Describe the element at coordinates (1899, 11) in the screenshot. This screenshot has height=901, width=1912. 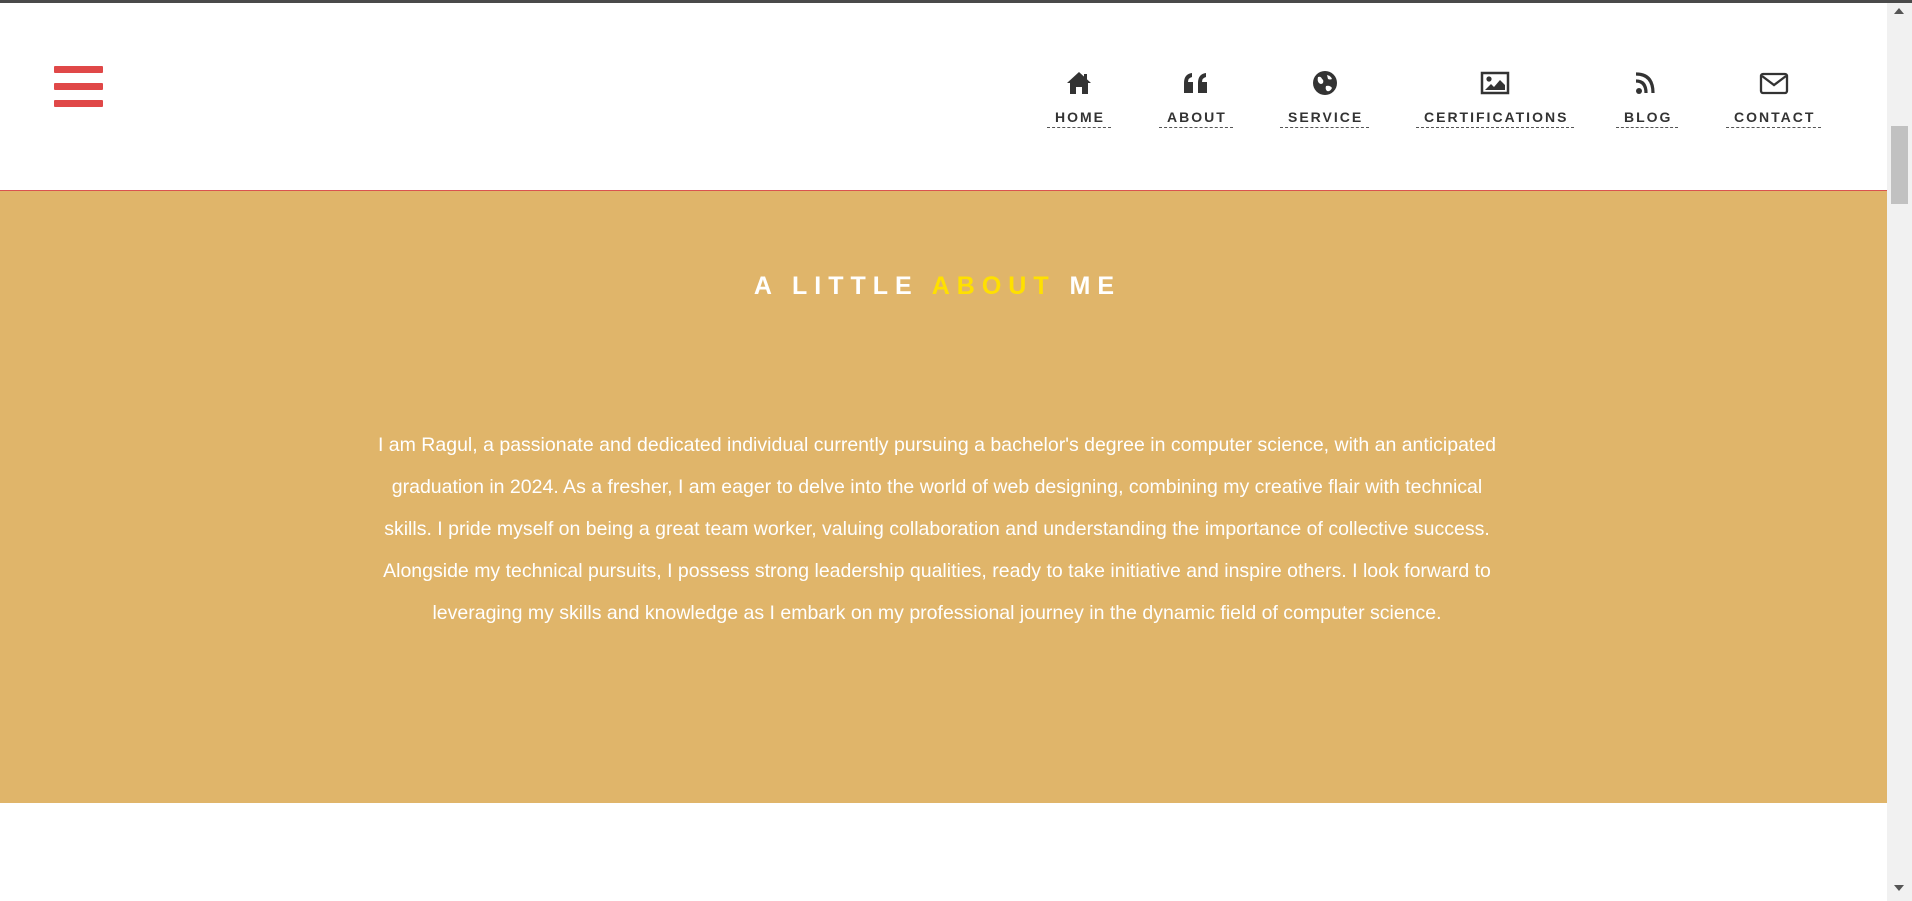
I see `scroll-up-arrow-icon` at that location.